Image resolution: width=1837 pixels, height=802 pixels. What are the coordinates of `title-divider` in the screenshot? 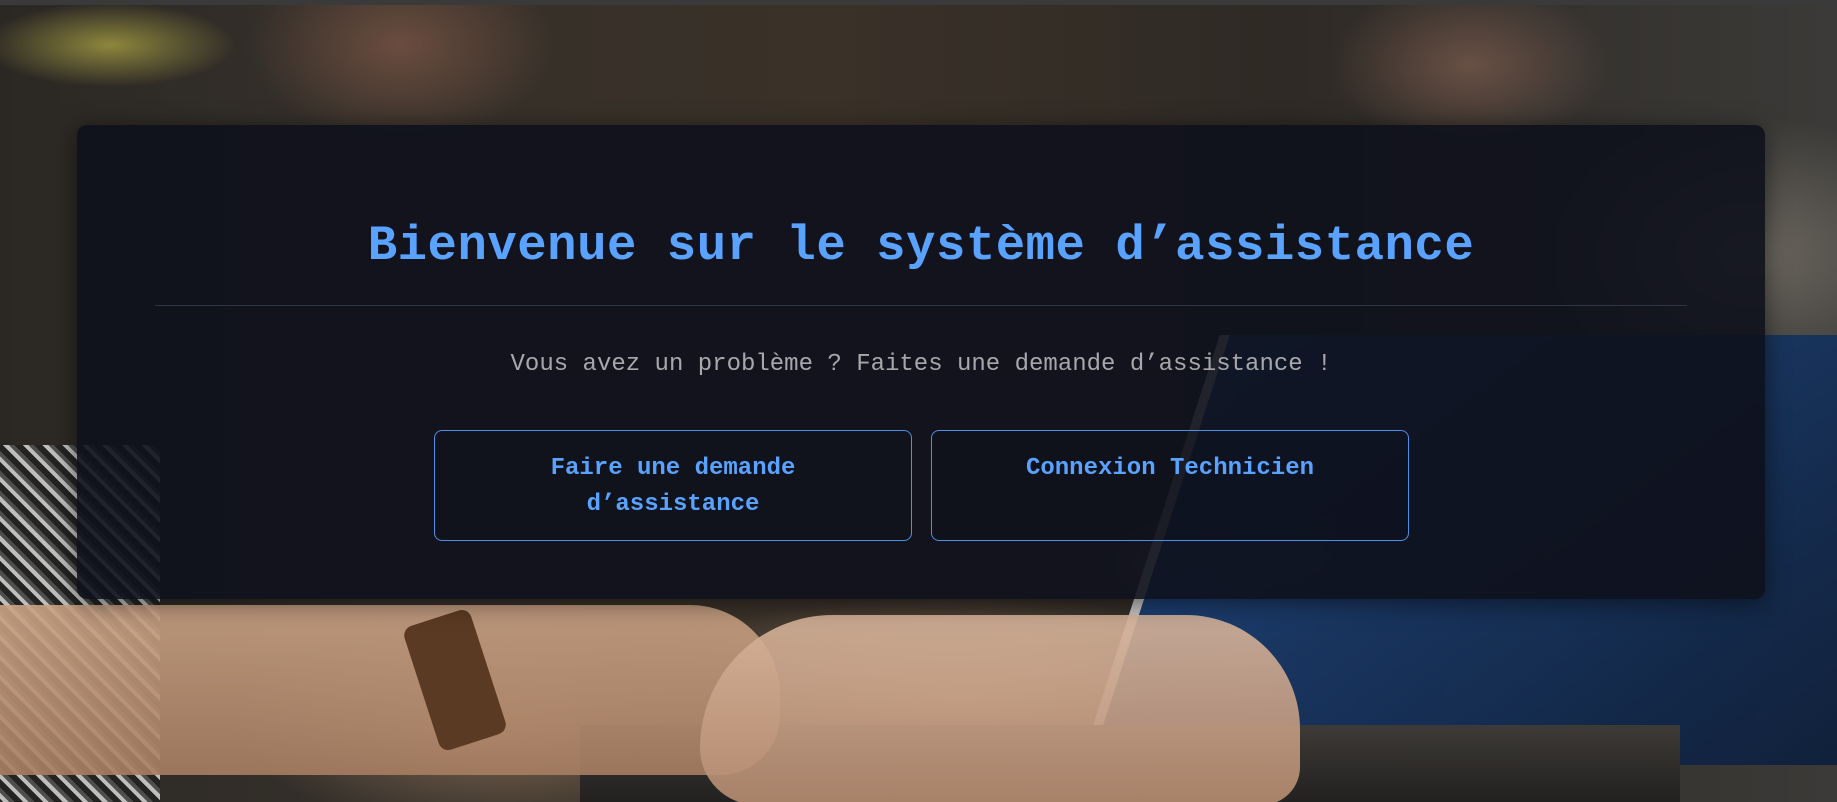 It's located at (921, 305).